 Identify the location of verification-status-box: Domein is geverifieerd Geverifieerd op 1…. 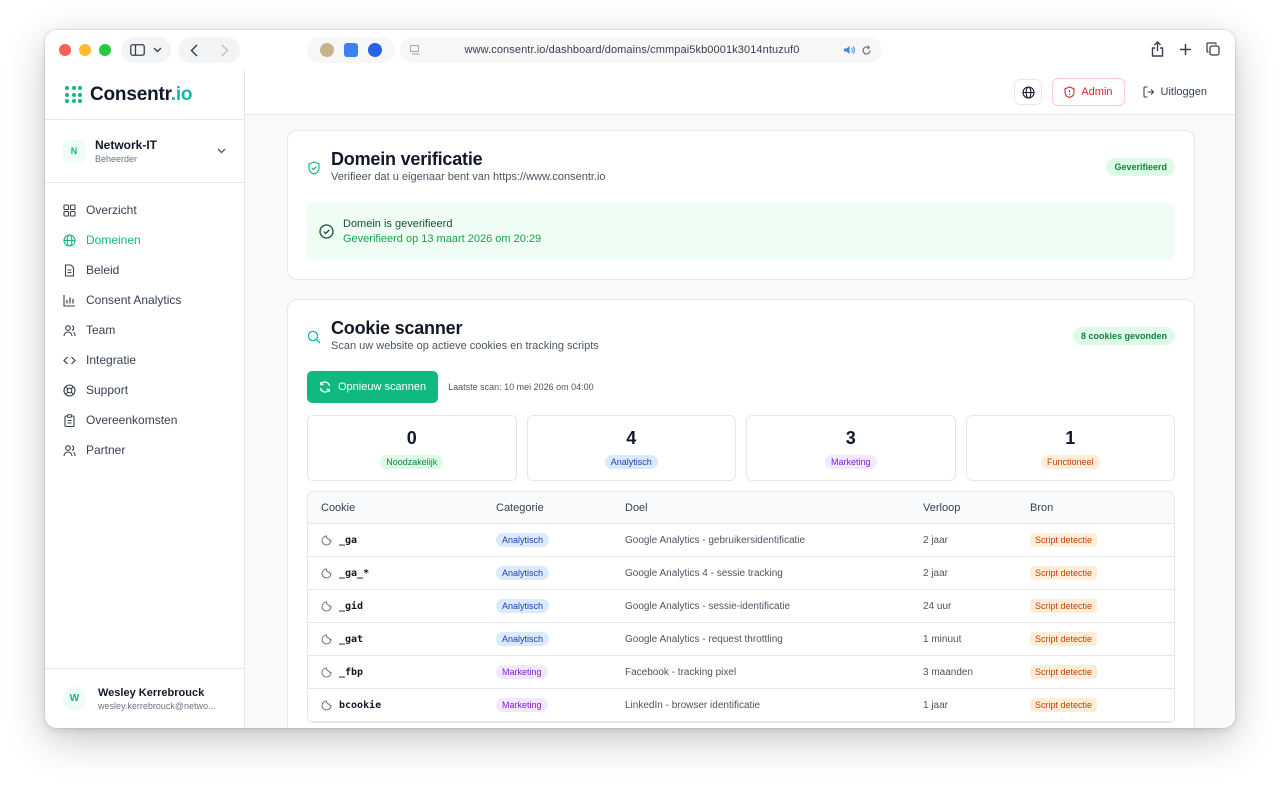
(741, 231).